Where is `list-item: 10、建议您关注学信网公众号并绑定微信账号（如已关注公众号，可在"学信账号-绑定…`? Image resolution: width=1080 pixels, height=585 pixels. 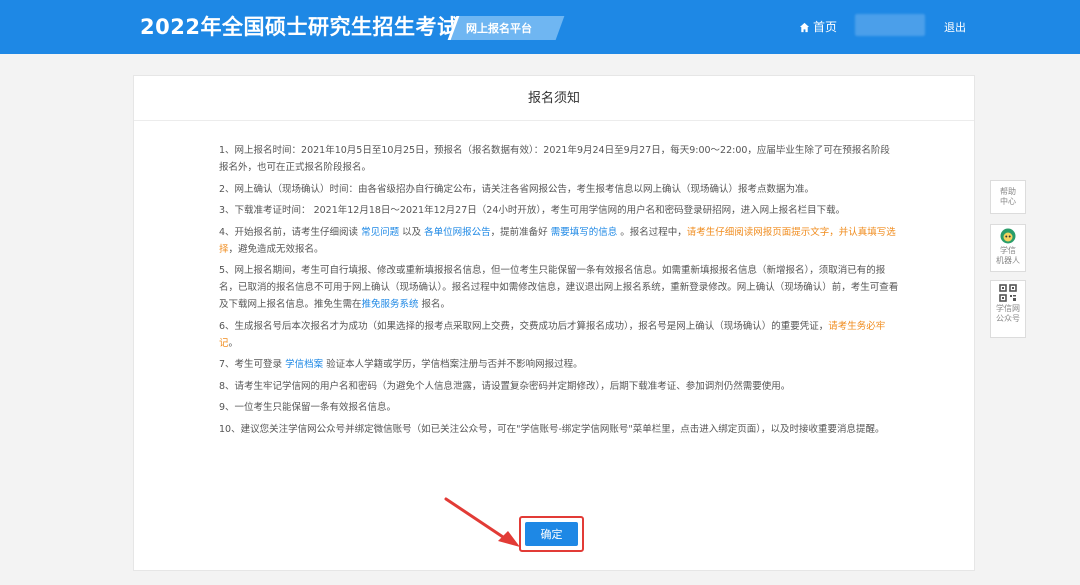 list-item: 10、建议您关注学信网公众号并绑定微信账号（如已关注公众号，可在"学信账号-绑定… is located at coordinates (559, 429).